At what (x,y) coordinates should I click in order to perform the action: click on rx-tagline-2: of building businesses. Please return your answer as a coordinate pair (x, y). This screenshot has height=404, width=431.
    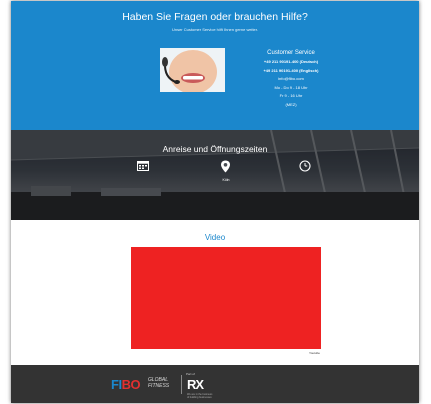
    Looking at the image, I should click on (199, 397).